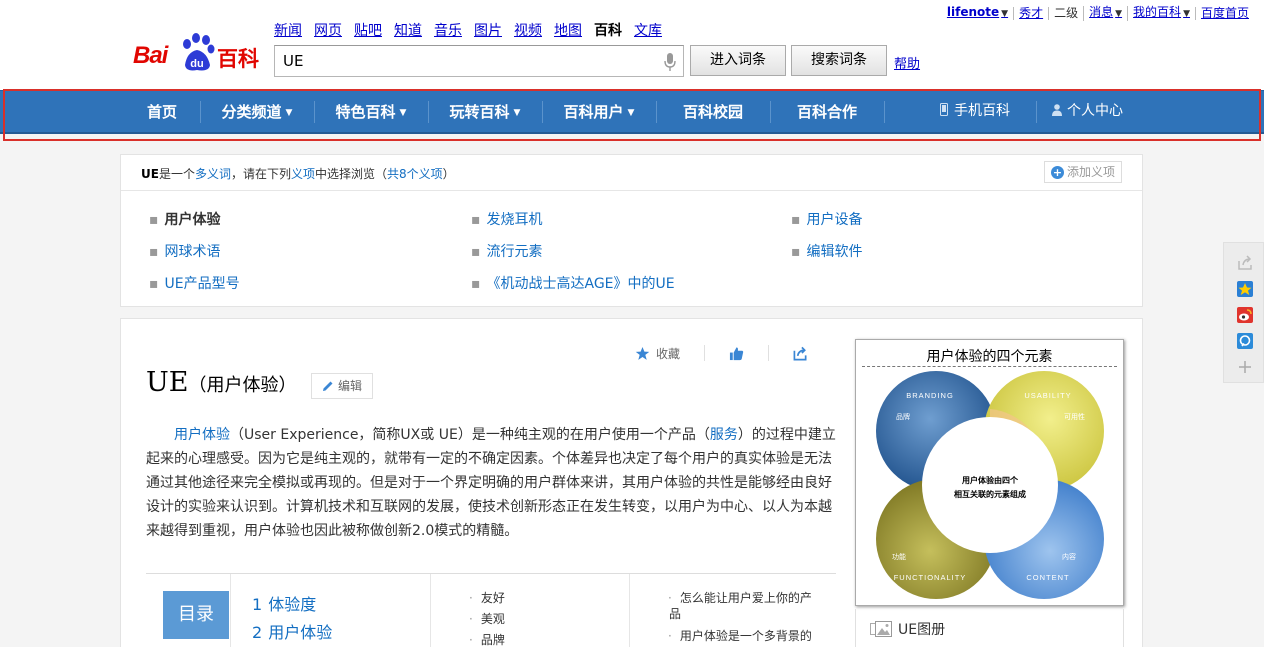 The width and height of the screenshot is (1264, 647). What do you see at coordinates (1065, 13) in the screenshot?
I see `userbar-item: 二级` at bounding box center [1065, 13].